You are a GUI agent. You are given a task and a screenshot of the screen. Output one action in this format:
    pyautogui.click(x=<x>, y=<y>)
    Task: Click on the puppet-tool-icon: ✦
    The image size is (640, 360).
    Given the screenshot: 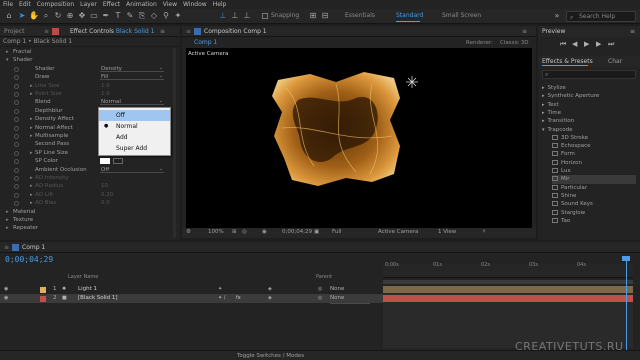 What is the action you would take?
    pyautogui.click(x=178, y=16)
    